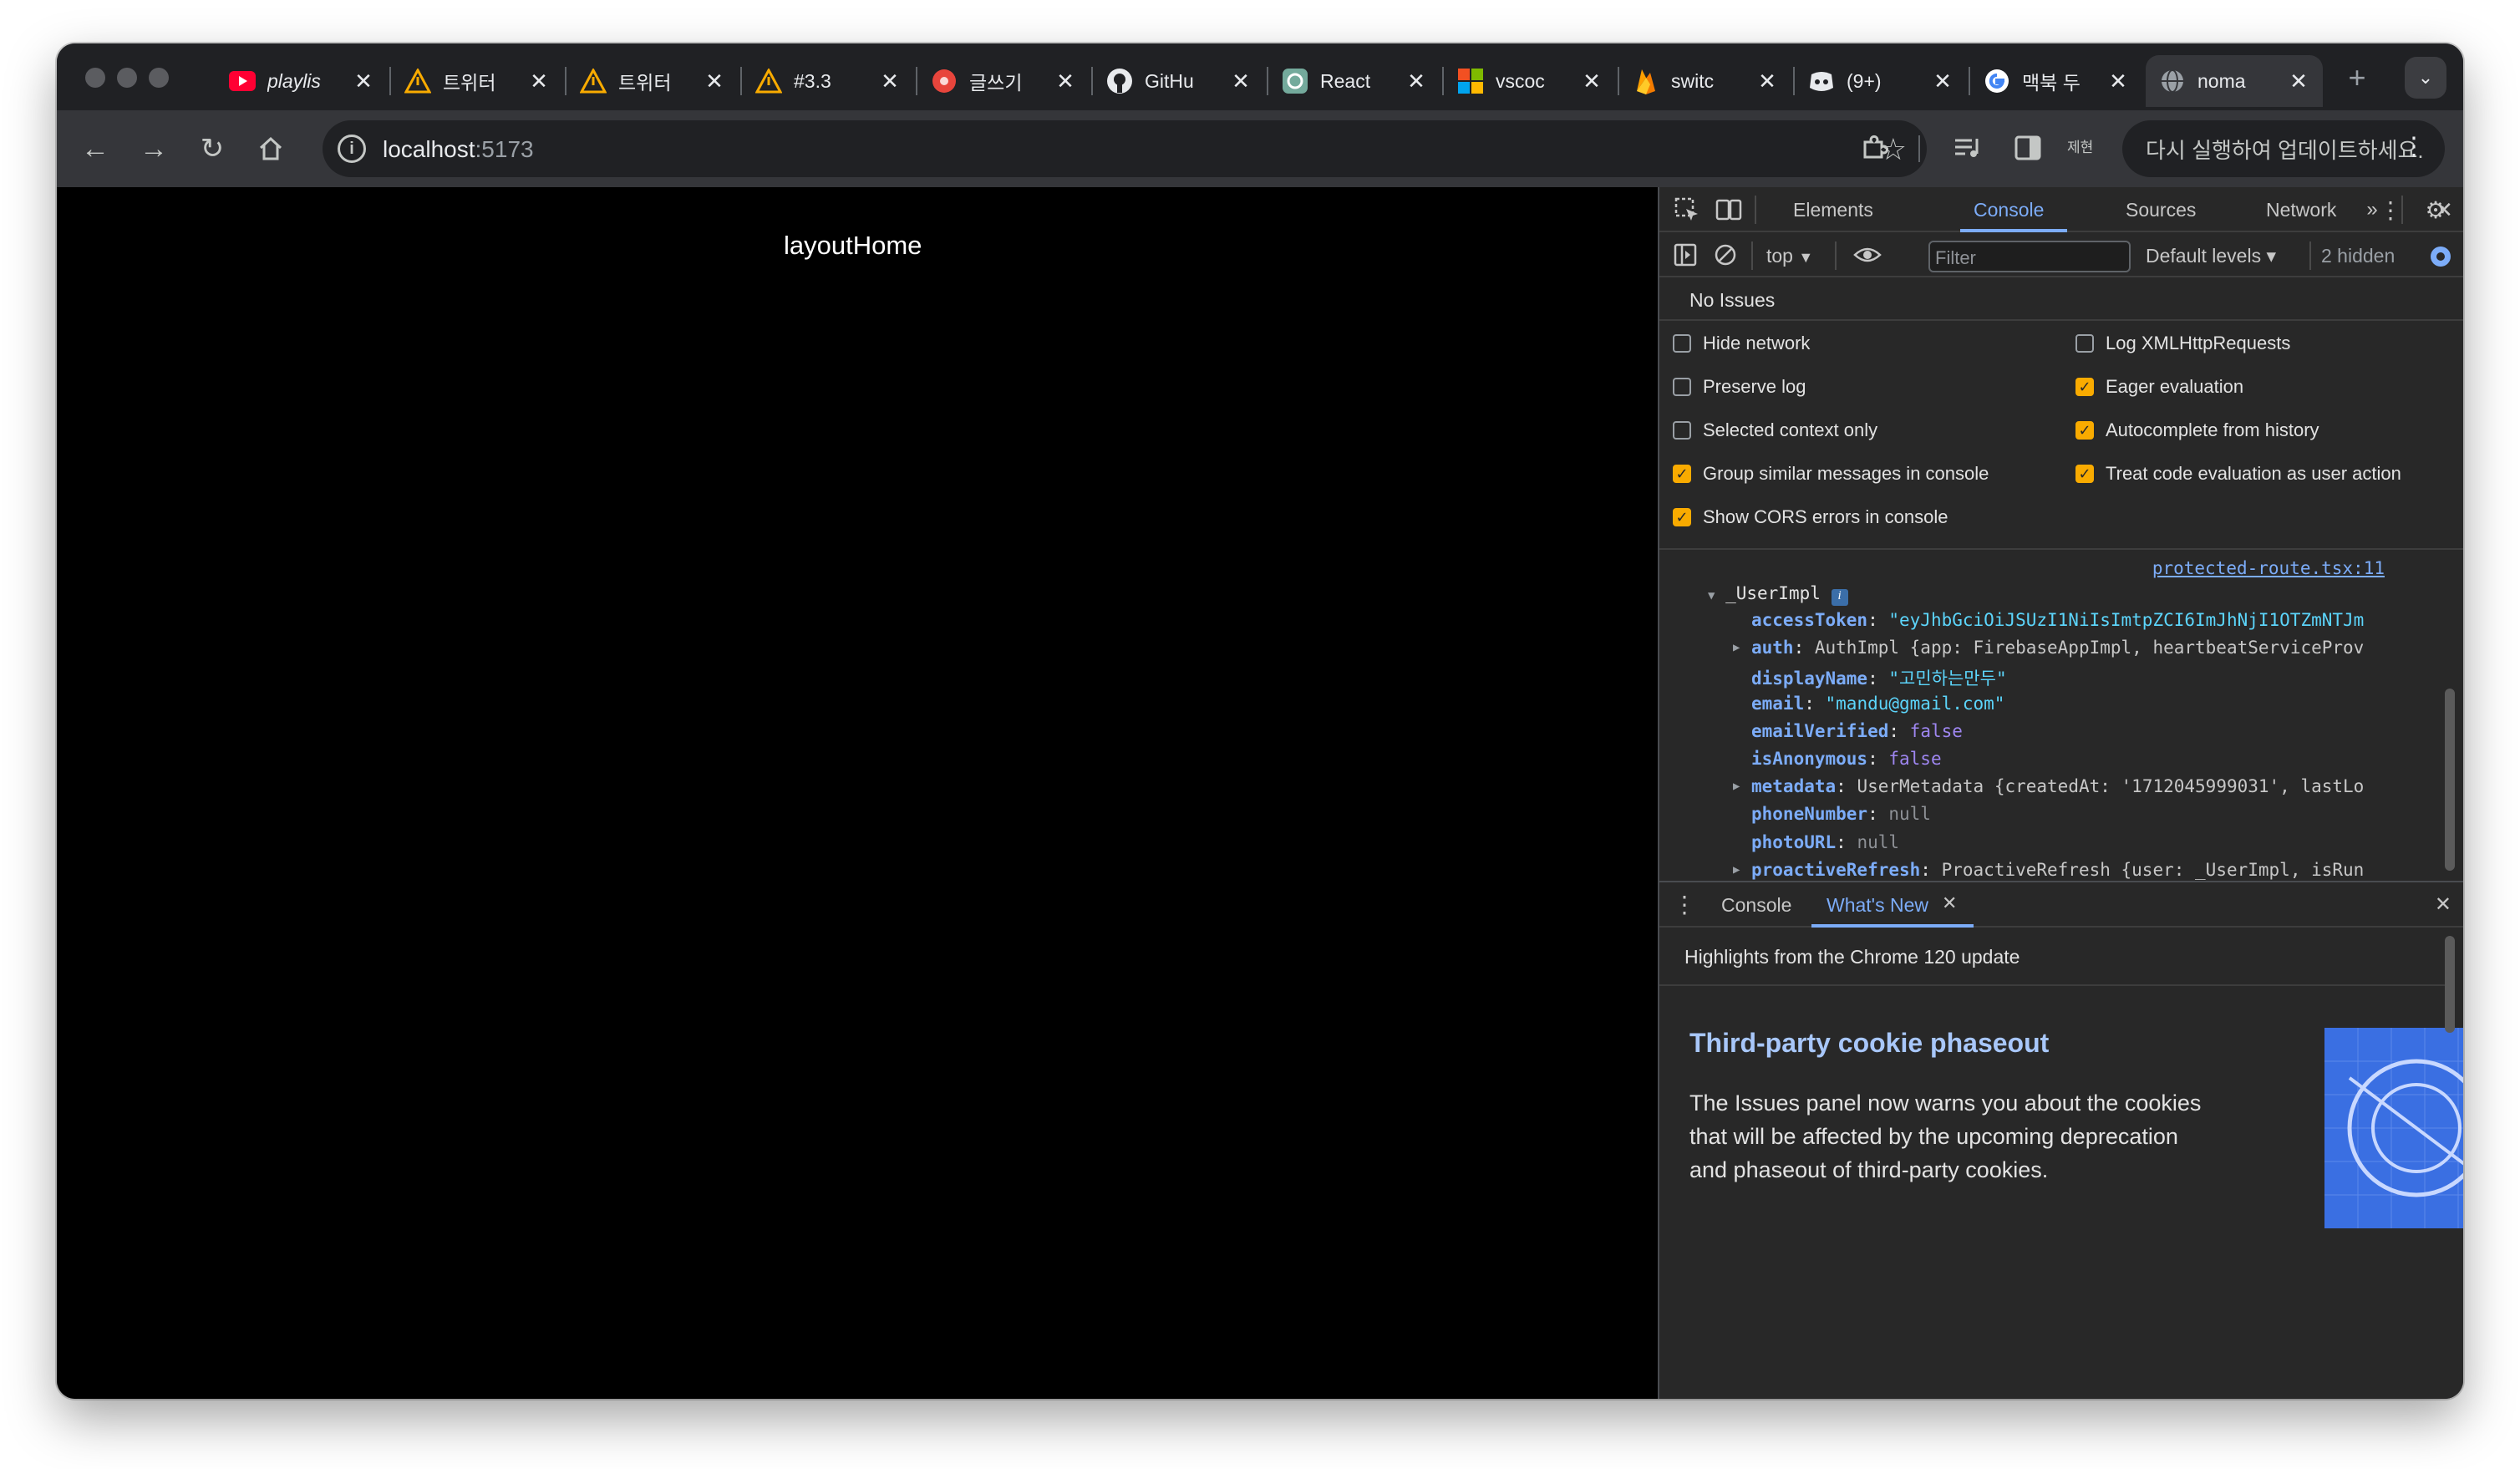 The image size is (2520, 1469). What do you see at coordinates (2450, 985) in the screenshot?
I see `whats-new-scrollbar` at bounding box center [2450, 985].